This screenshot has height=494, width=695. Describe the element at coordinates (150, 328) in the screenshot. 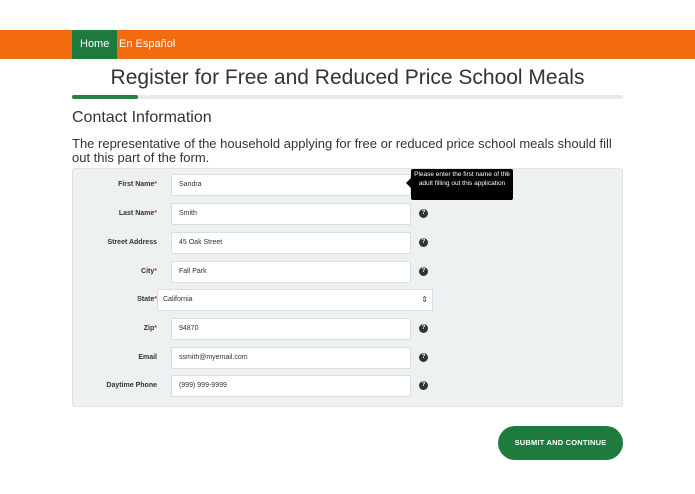

I see `field-label: Zip*` at that location.